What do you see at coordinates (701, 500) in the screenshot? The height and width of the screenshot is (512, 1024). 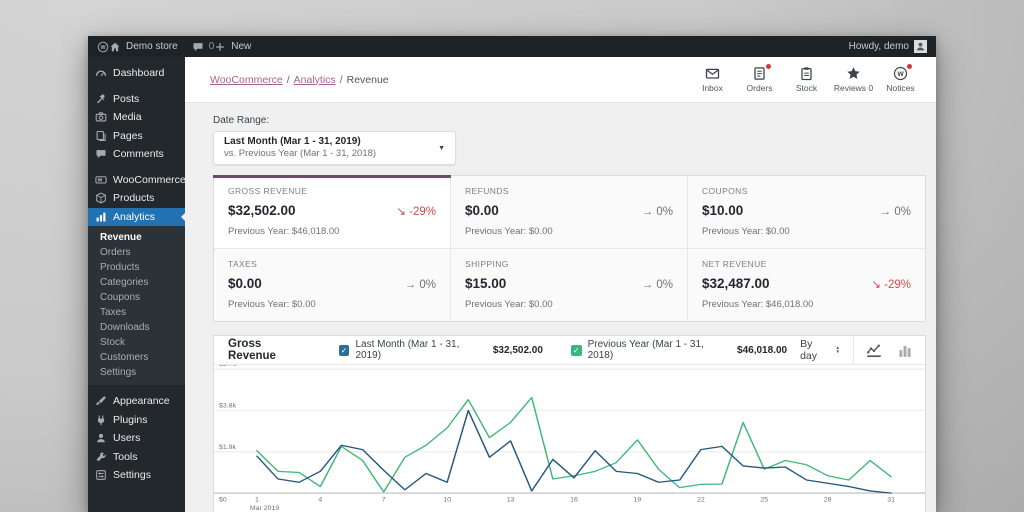 I see `x-tick-label: 22` at bounding box center [701, 500].